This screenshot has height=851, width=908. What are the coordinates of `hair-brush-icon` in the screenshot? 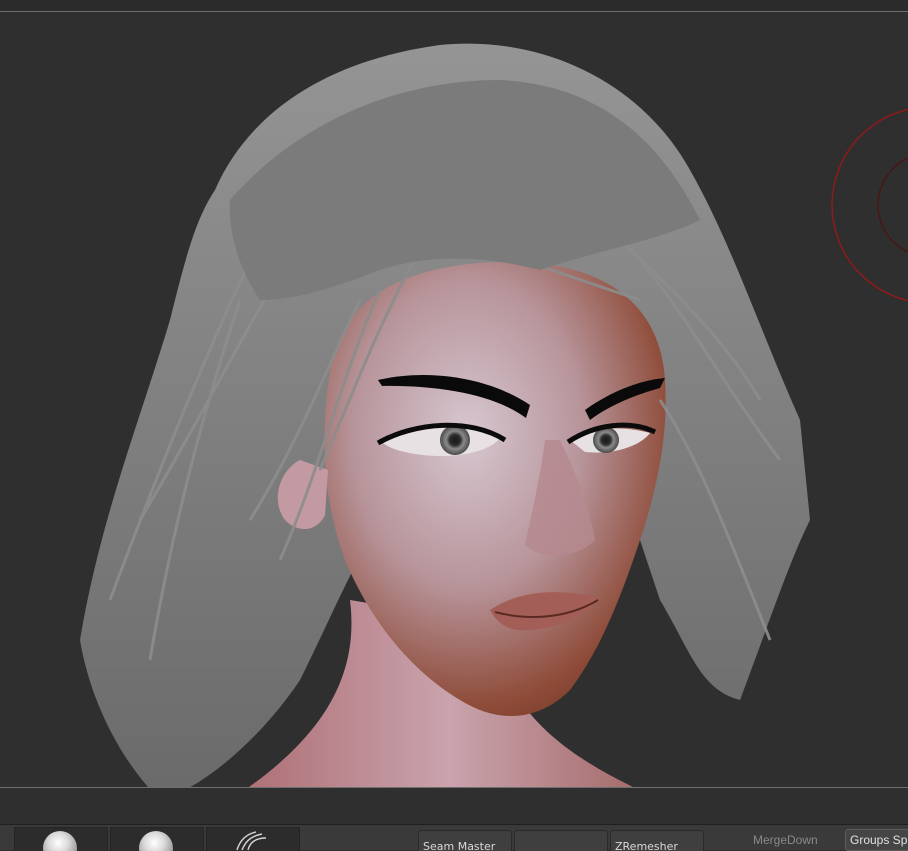 It's located at (251, 841).